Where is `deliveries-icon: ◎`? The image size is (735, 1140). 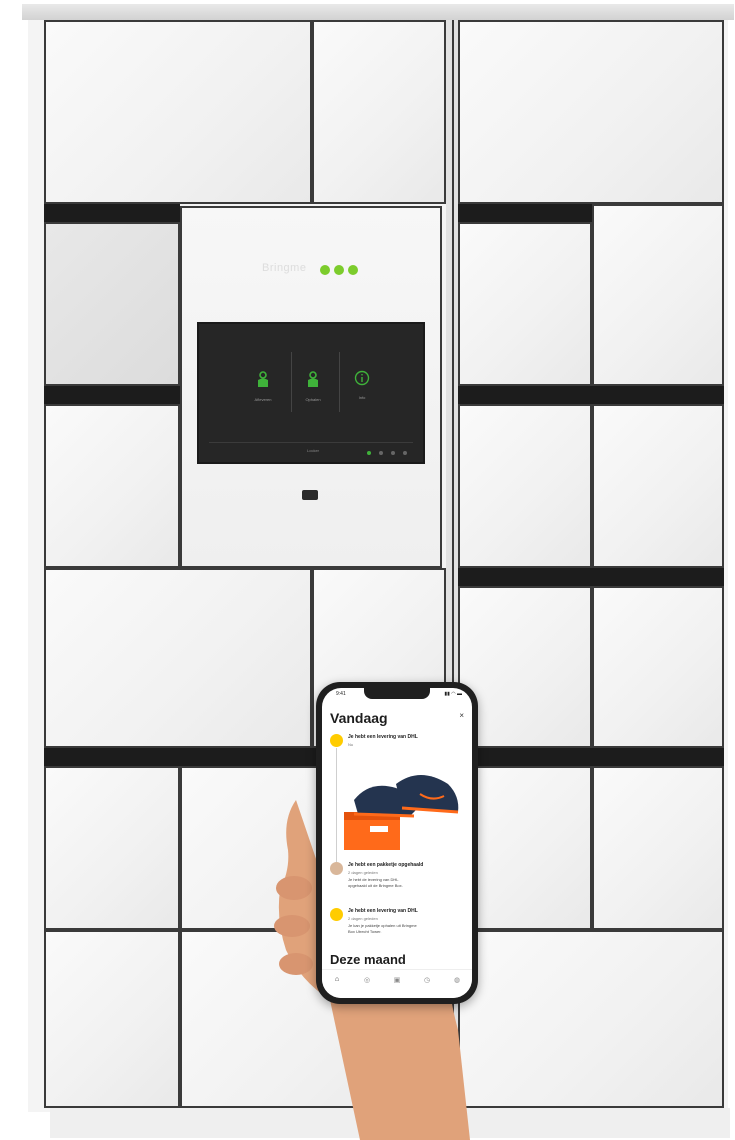 deliveries-icon: ◎ is located at coordinates (367, 980).